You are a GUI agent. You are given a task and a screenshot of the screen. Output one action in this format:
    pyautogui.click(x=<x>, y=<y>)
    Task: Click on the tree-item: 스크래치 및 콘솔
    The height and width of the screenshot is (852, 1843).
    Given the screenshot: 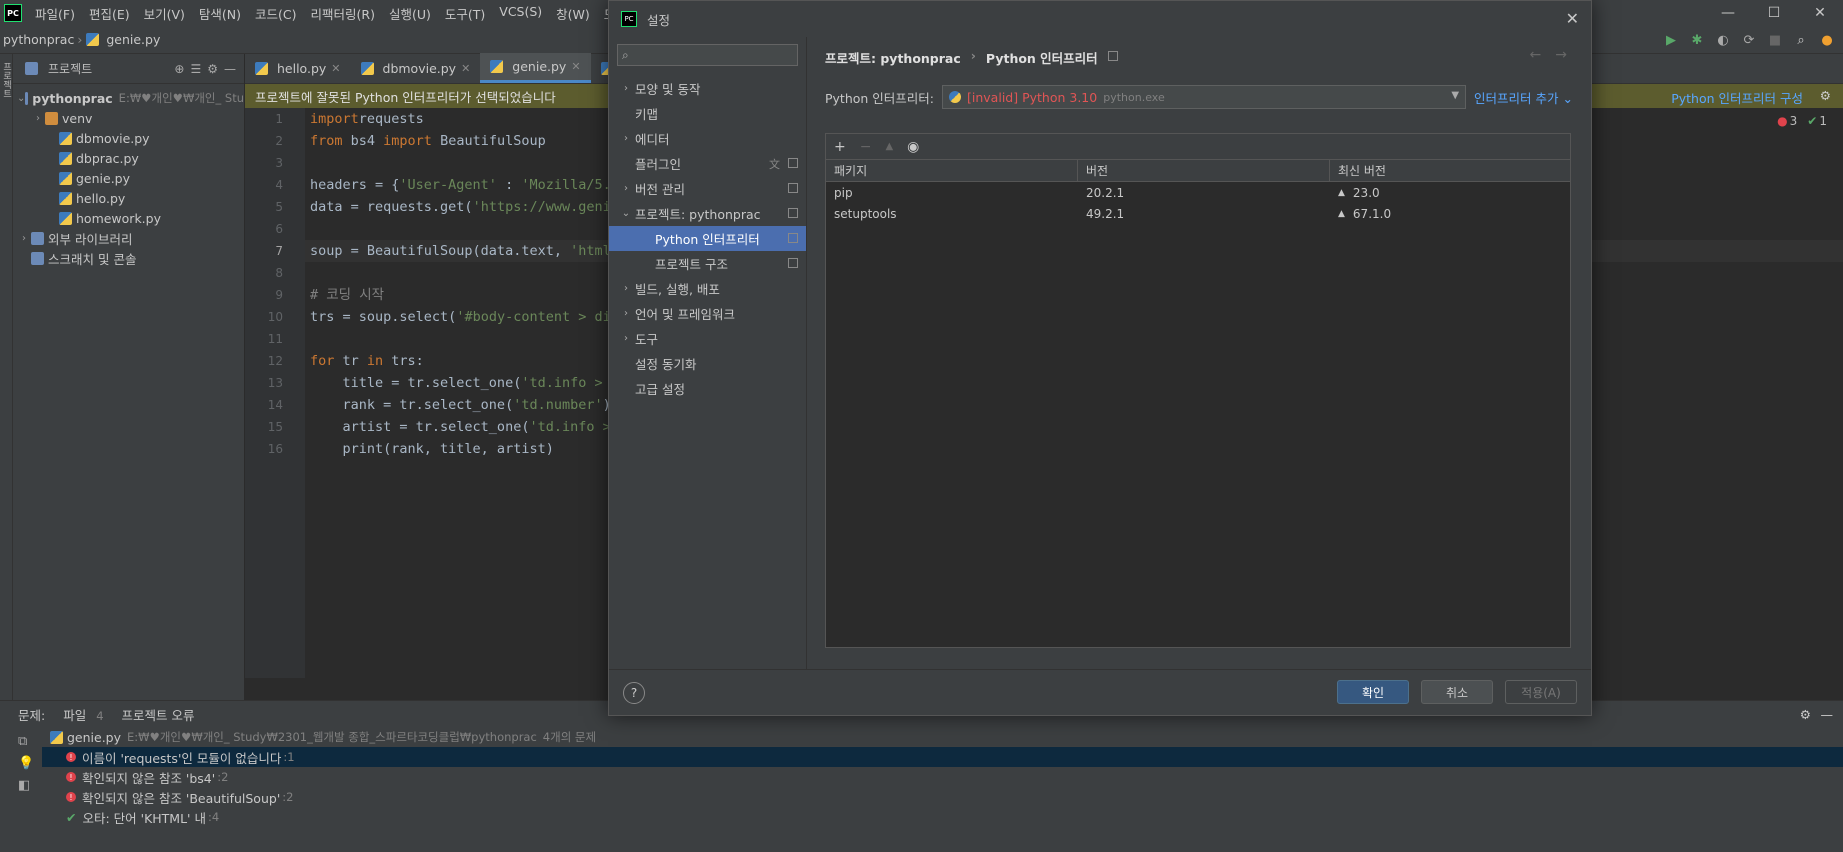 What is the action you would take?
    pyautogui.click(x=128, y=258)
    